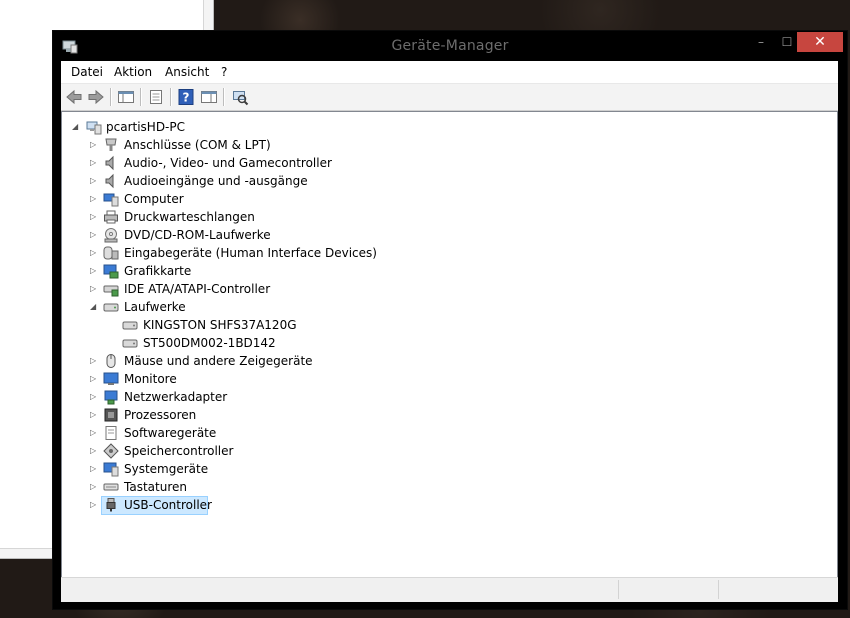 Image resolution: width=850 pixels, height=618 pixels. I want to click on tree-item: ▷ Computer, so click(442, 199).